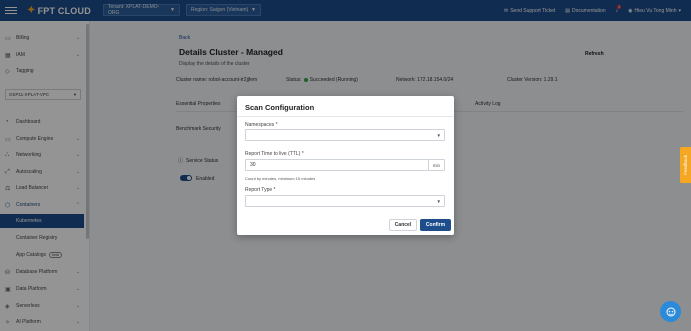 Image resolution: width=691 pixels, height=331 pixels. What do you see at coordinates (435, 165) in the screenshot?
I see `ttl-unit: min` at bounding box center [435, 165].